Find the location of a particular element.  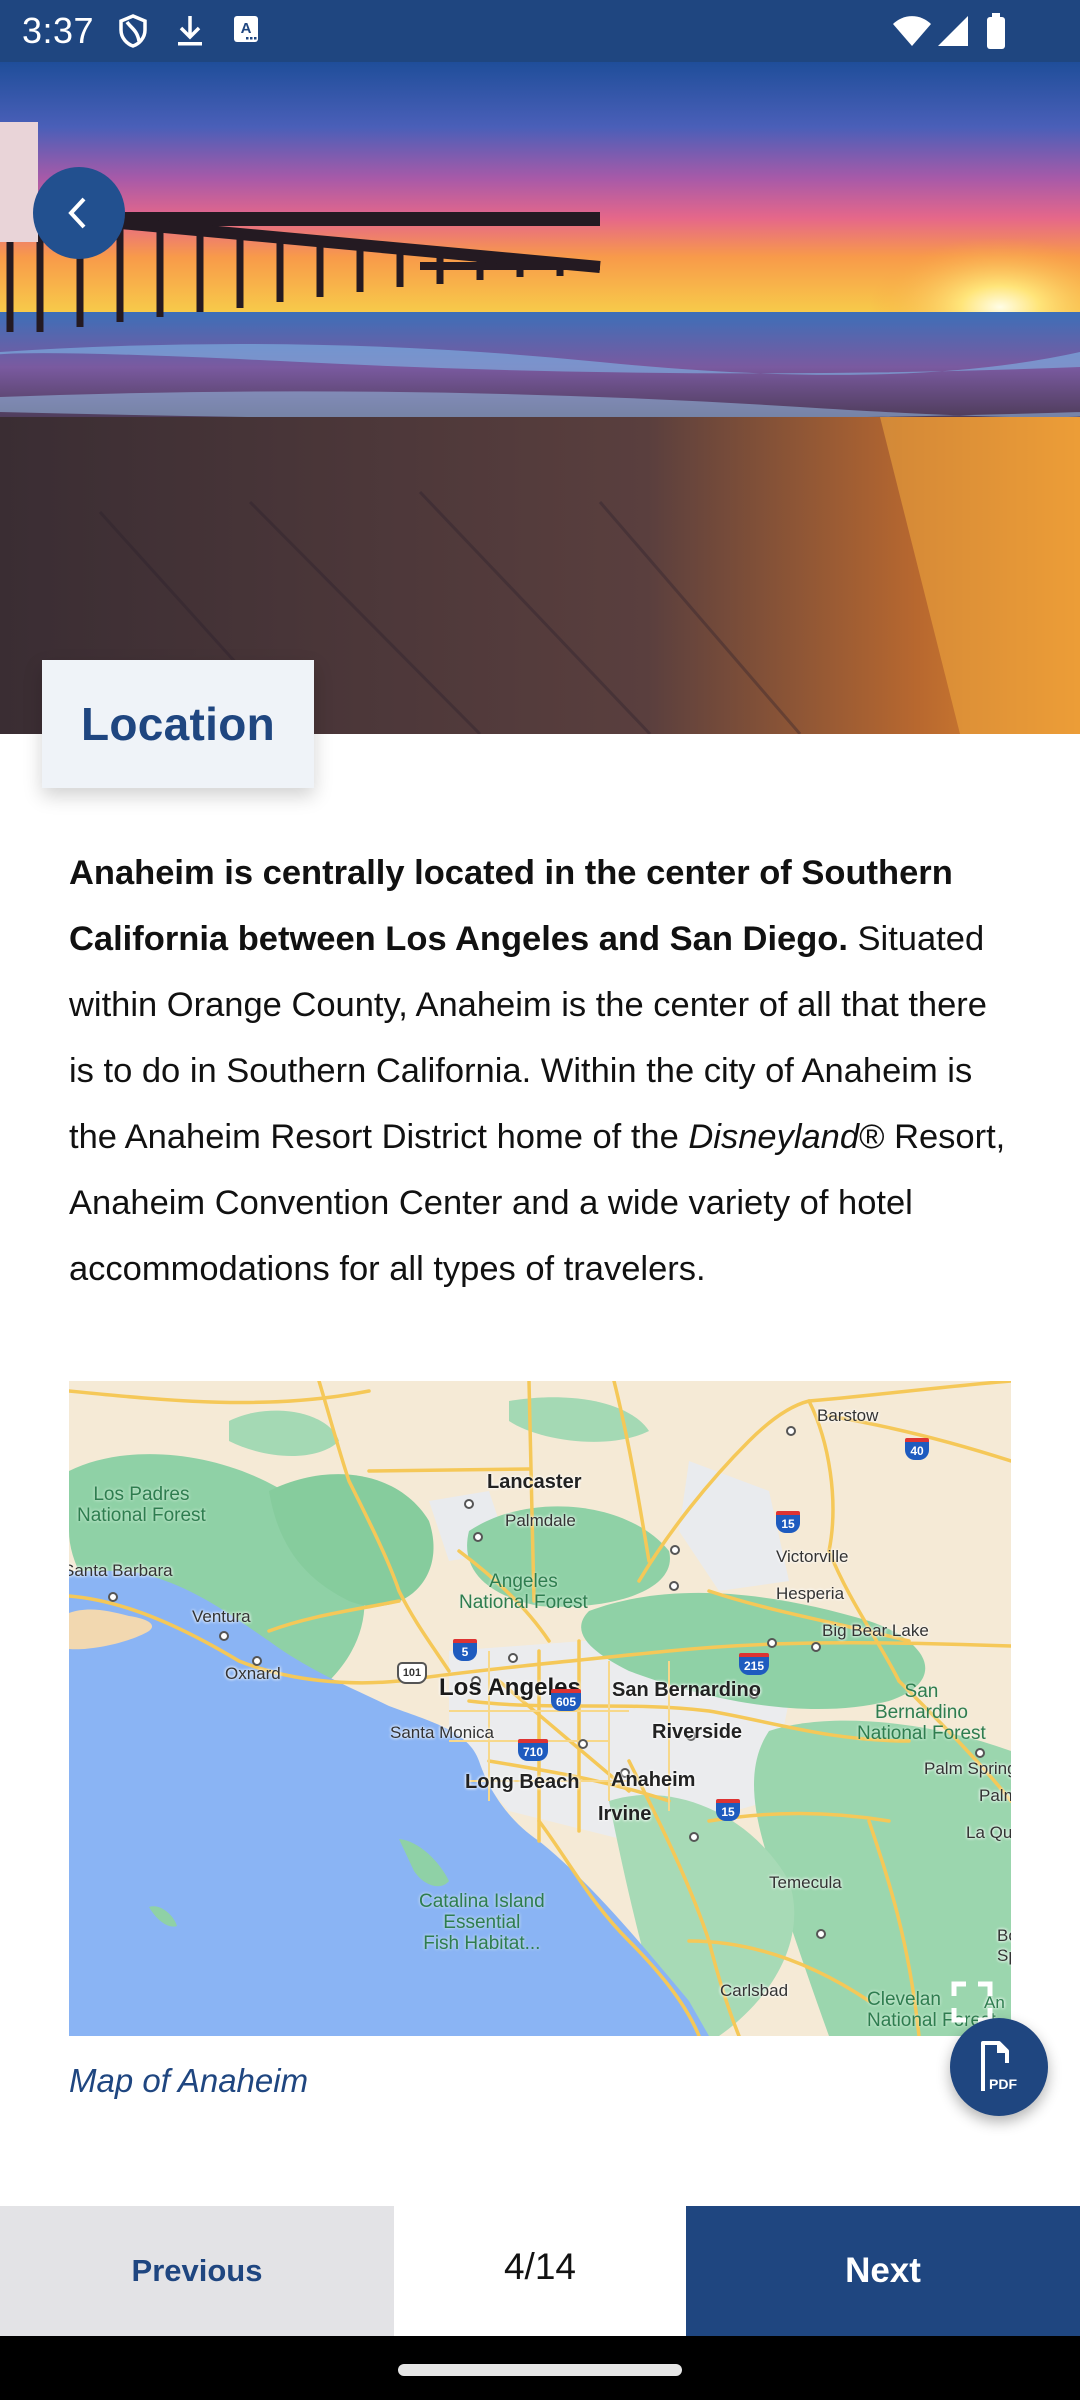

interstate-shield: 215 is located at coordinates (754, 1664).